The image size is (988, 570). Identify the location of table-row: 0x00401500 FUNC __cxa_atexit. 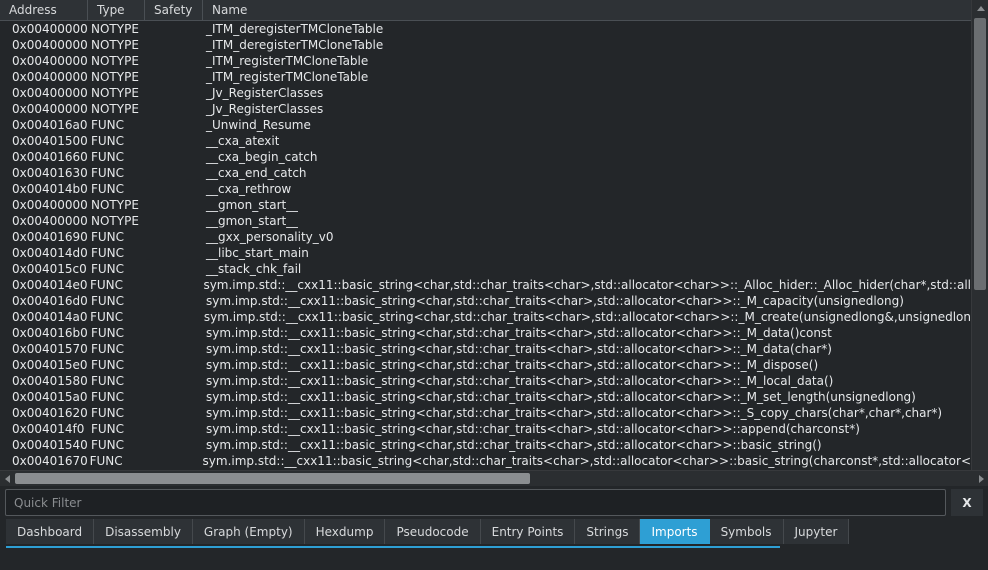
(485, 141).